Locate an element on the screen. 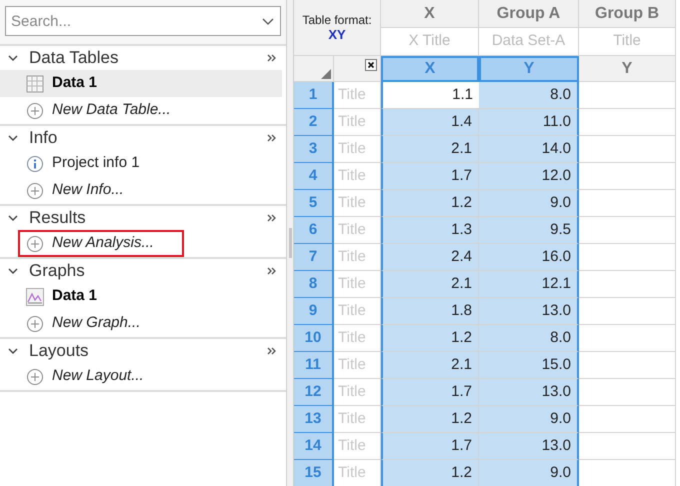  column-group-header: Group B is located at coordinates (627, 14).